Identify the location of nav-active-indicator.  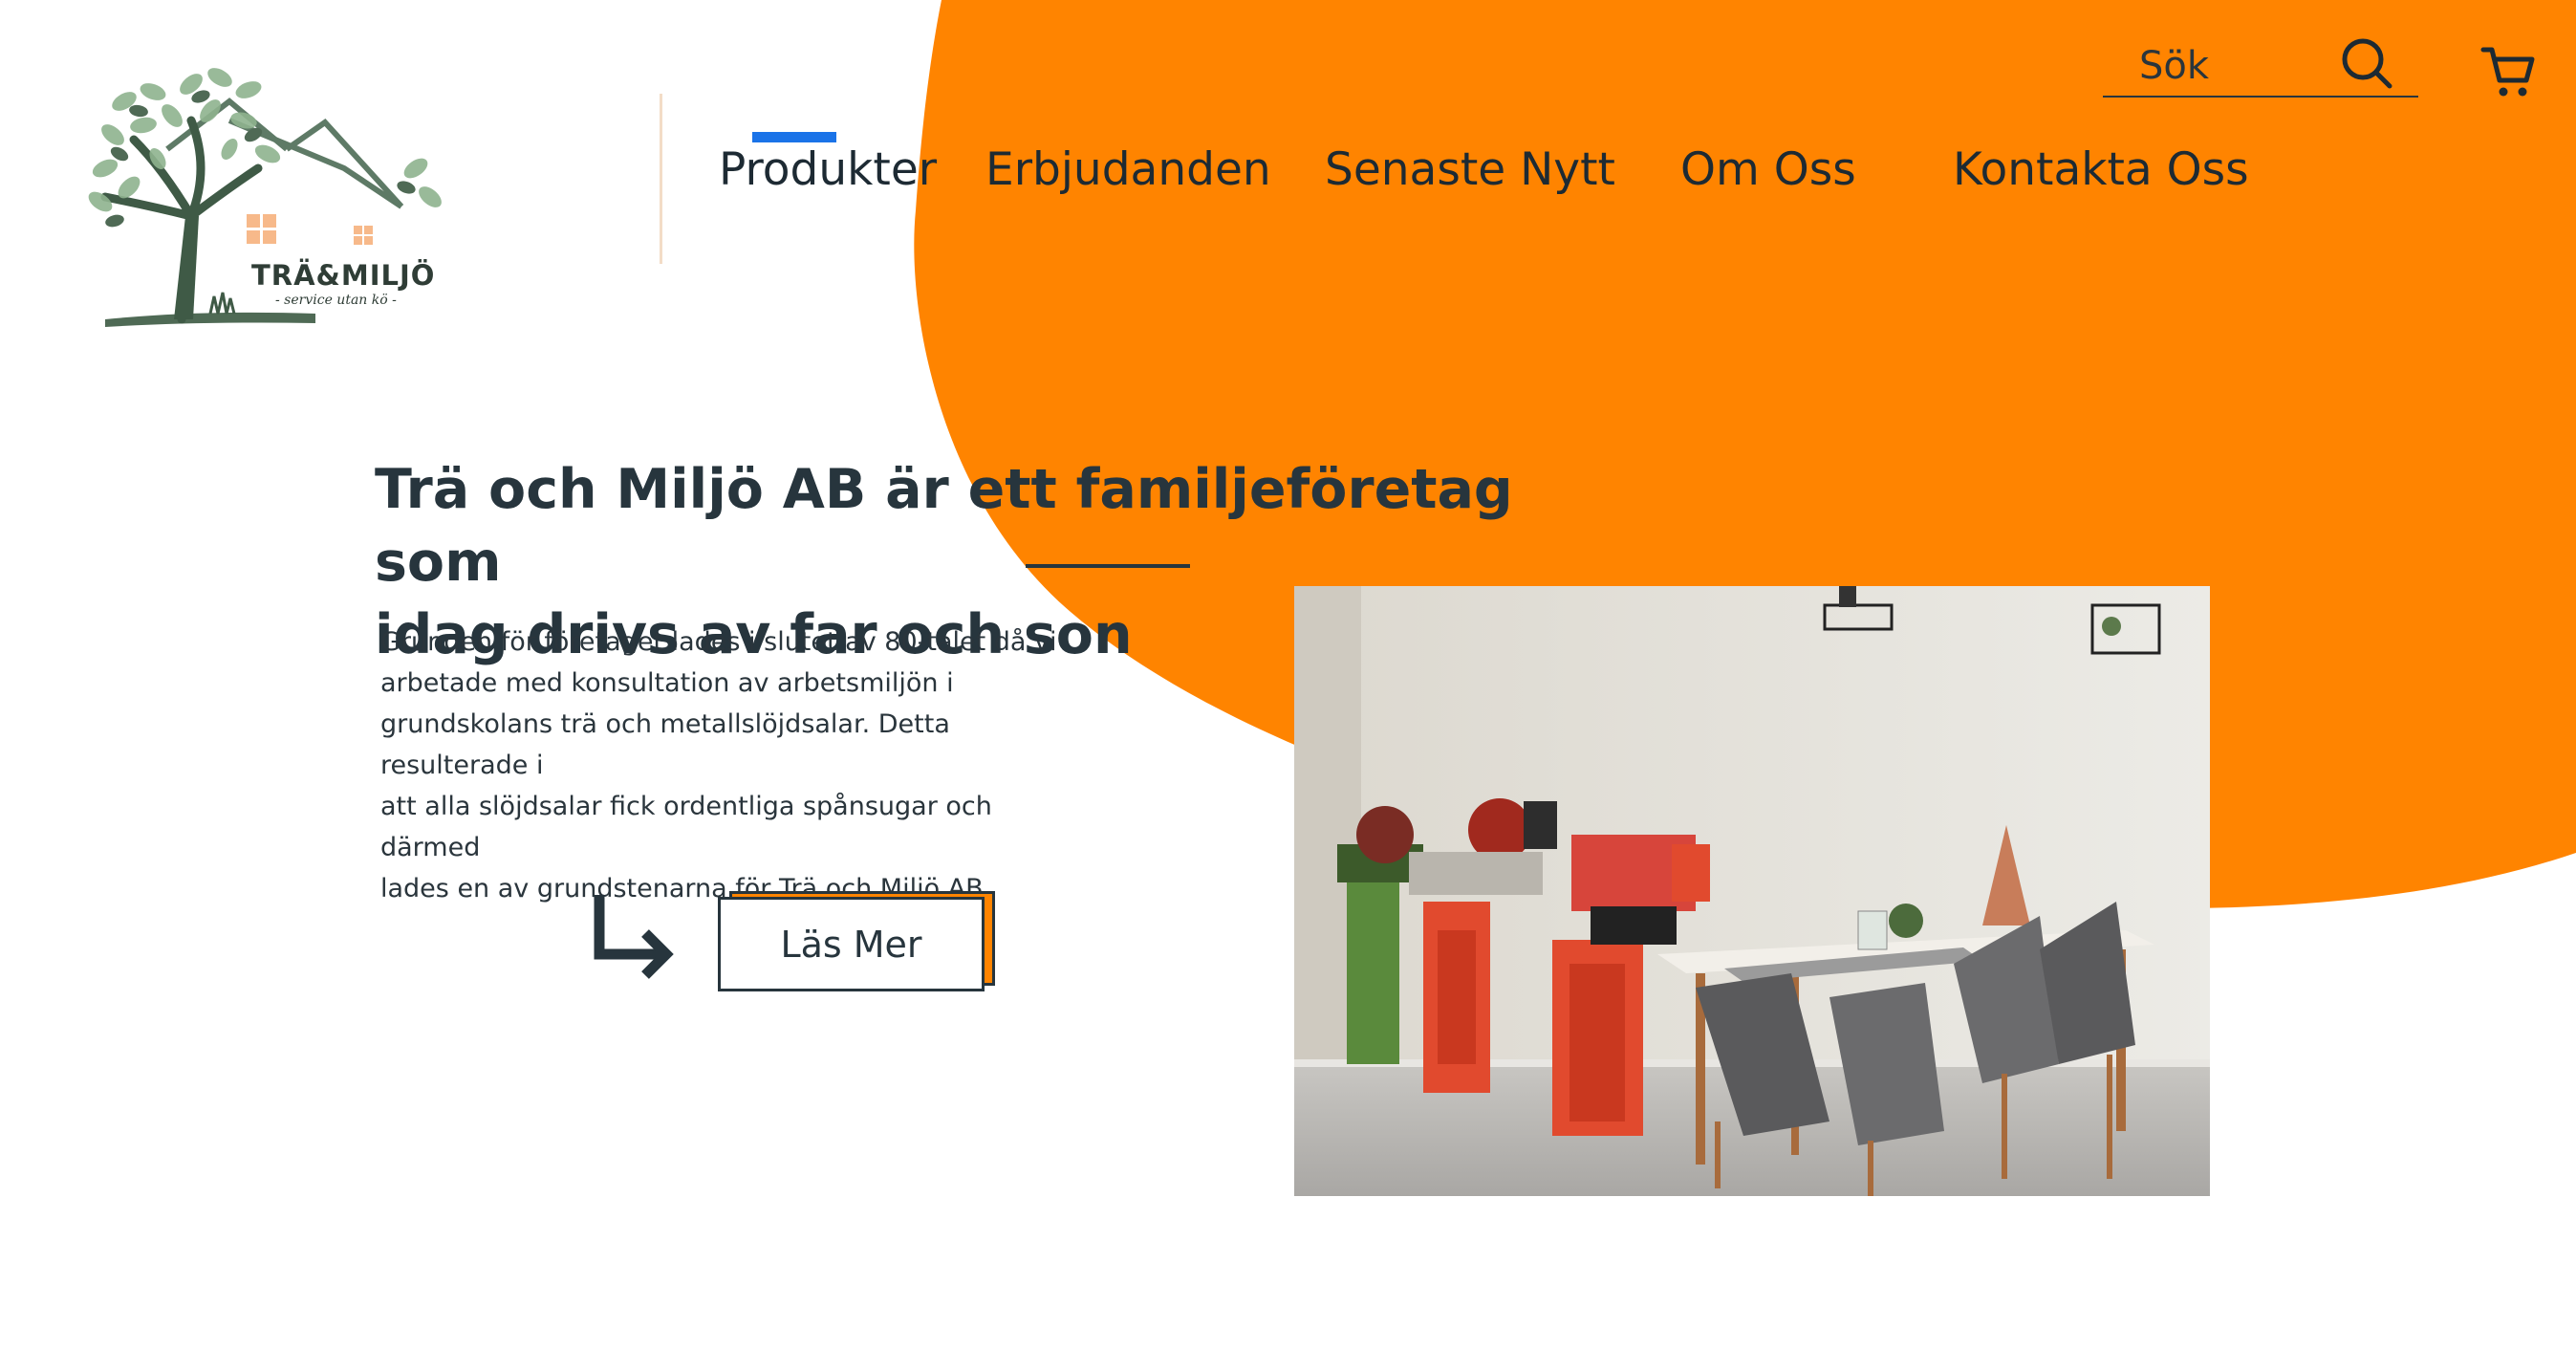
(794, 137).